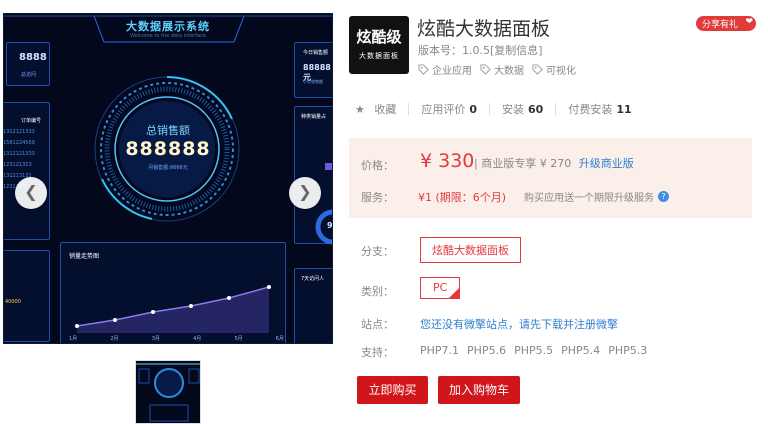  Describe the element at coordinates (33, 57) in the screenshot. I see `left-top-value: 8888` at that location.